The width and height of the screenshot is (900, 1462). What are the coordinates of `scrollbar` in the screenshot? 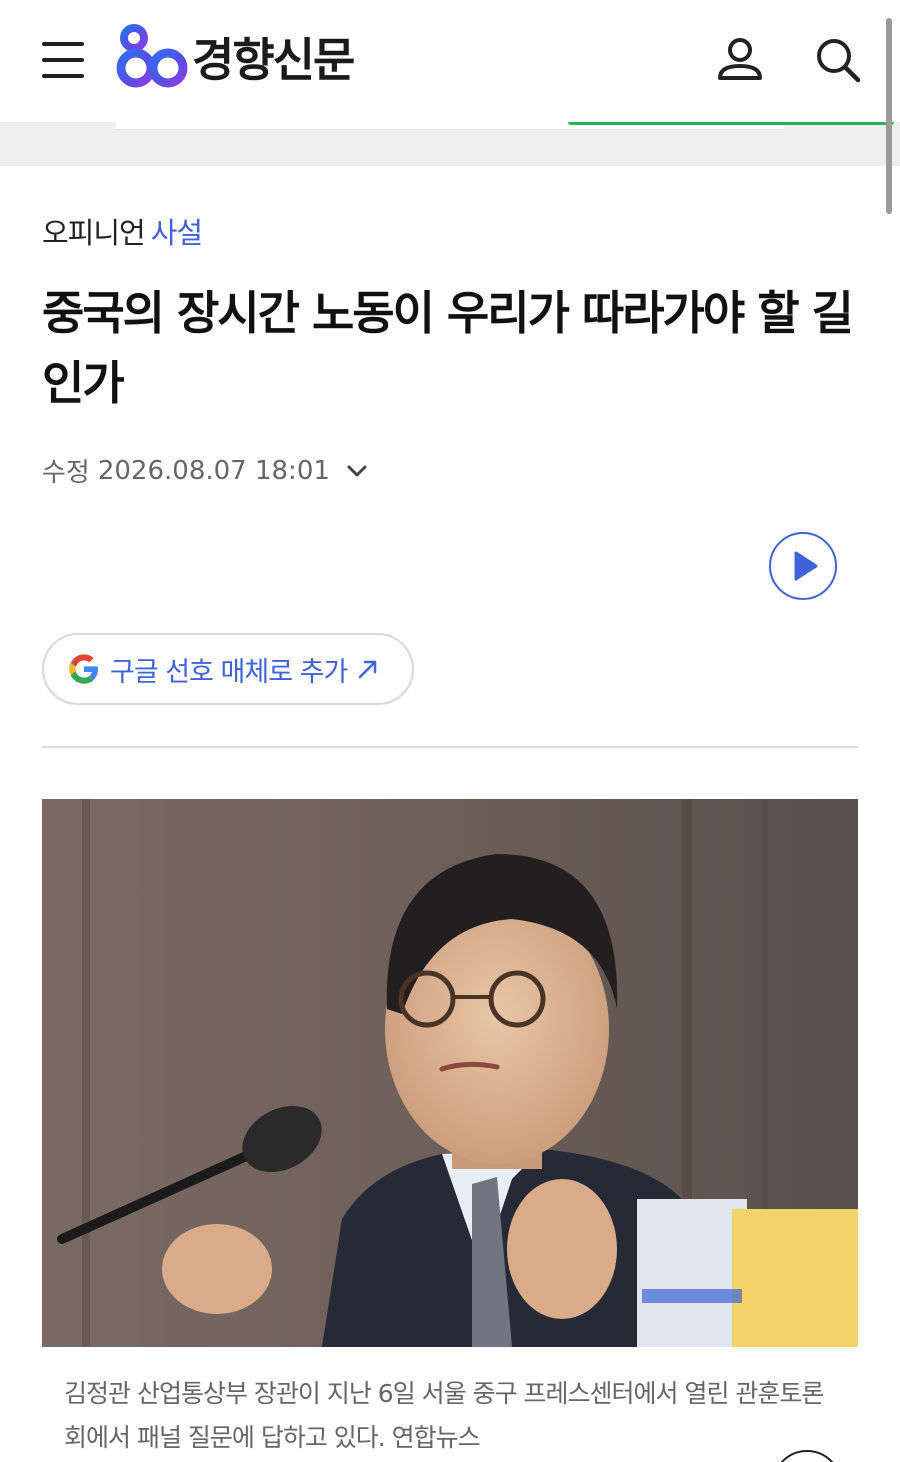 It's located at (889, 116).